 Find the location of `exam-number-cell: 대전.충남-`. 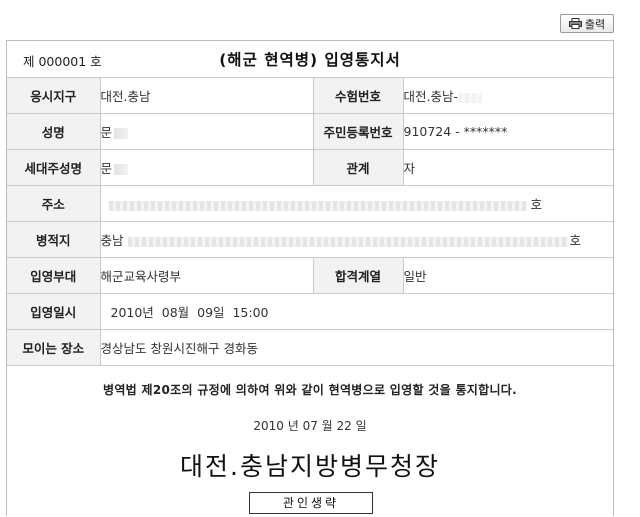

exam-number-cell: 대전.충남- is located at coordinates (507, 96).